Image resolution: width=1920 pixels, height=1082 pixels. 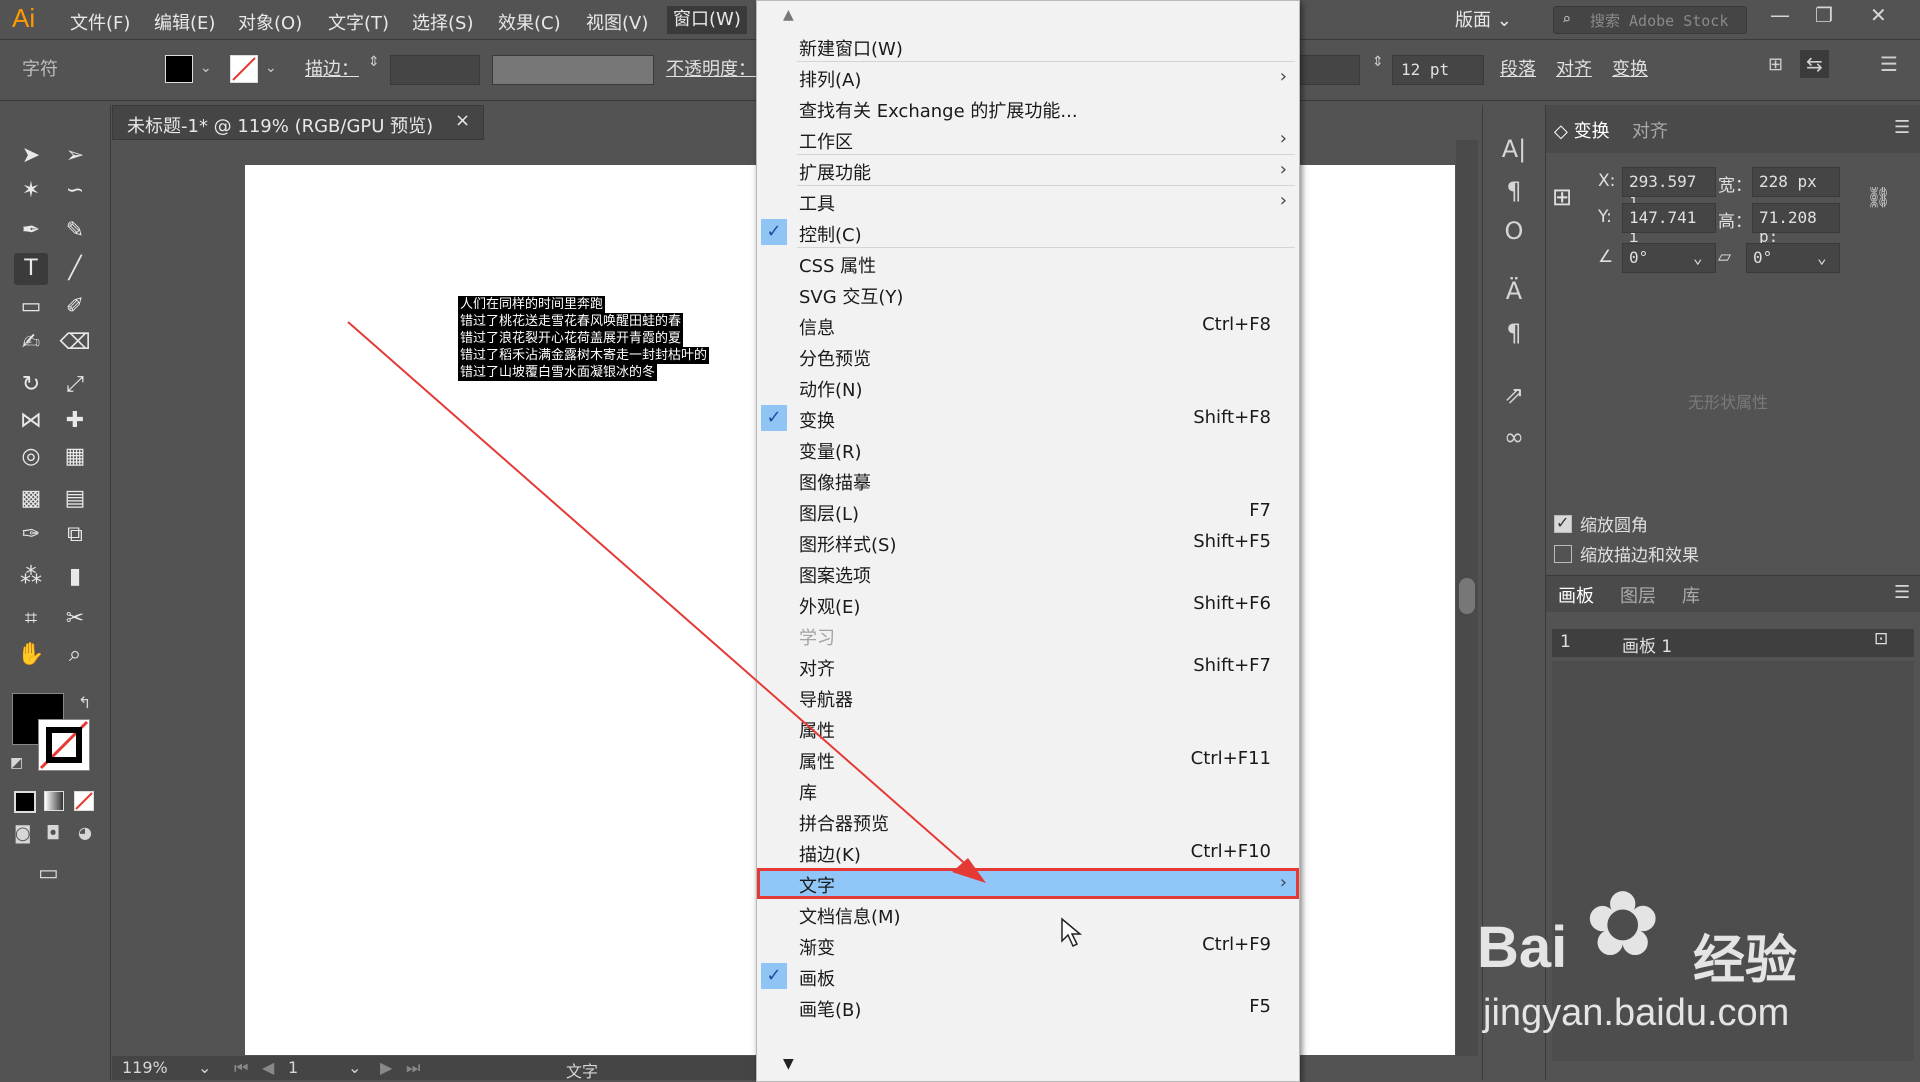 What do you see at coordinates (1745, 961) in the screenshot?
I see `watermark-jingyan: 经验` at bounding box center [1745, 961].